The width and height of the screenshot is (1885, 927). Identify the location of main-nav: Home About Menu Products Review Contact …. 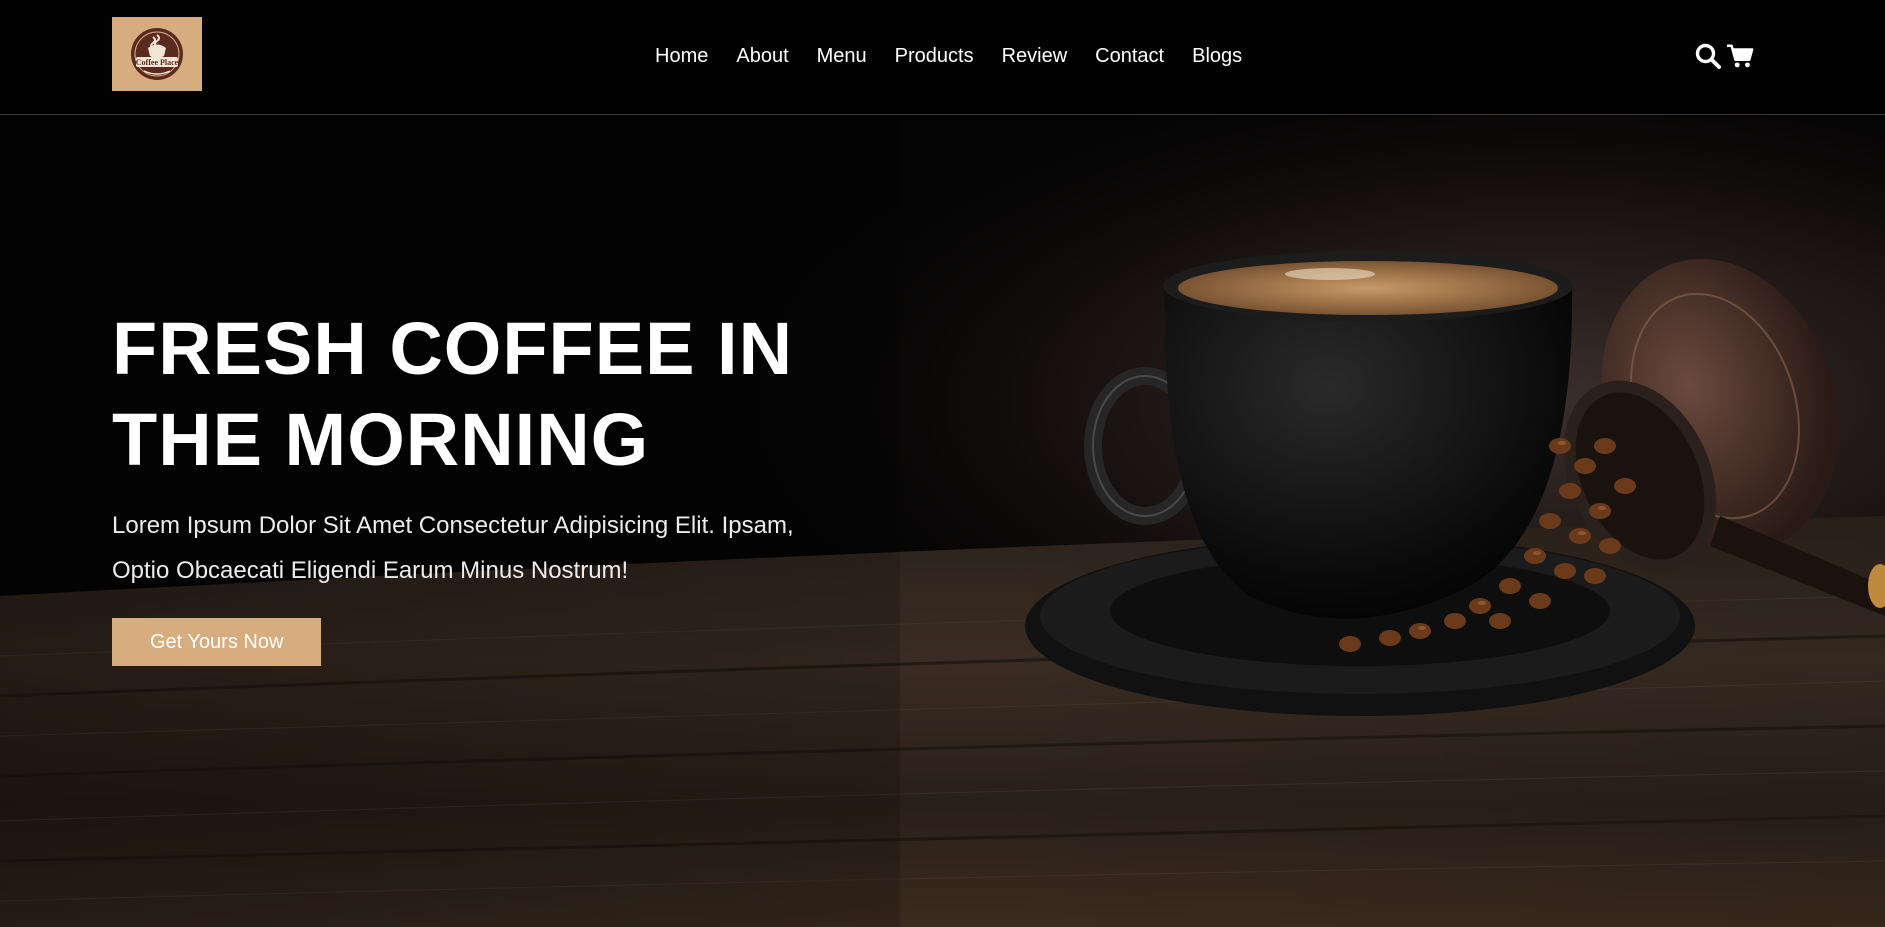
(948, 56).